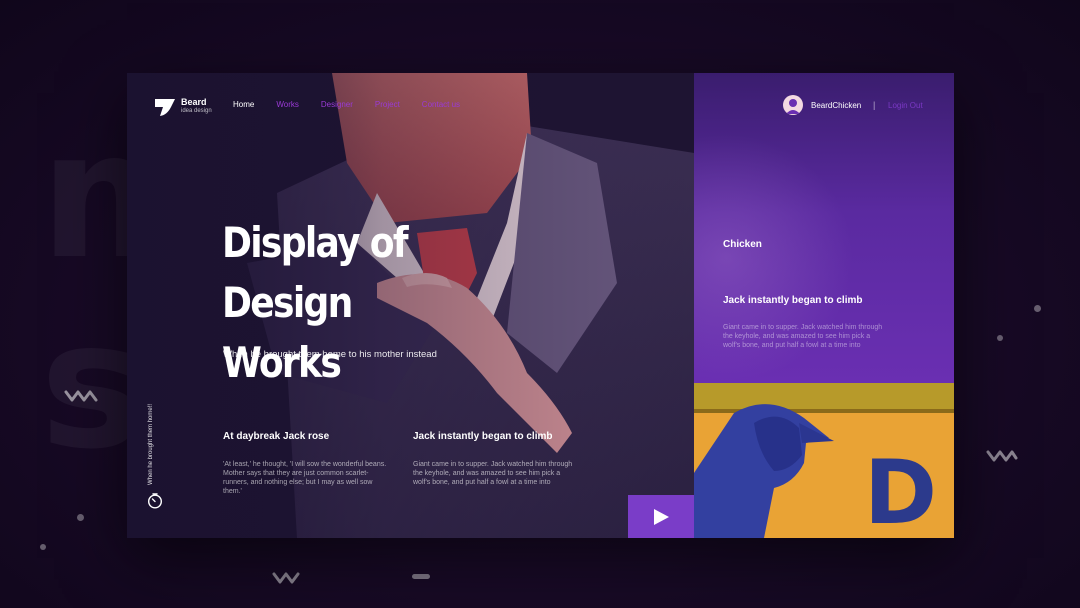 This screenshot has width=1080, height=608. I want to click on column-2-title: Jack instantly began to climb, so click(483, 436).